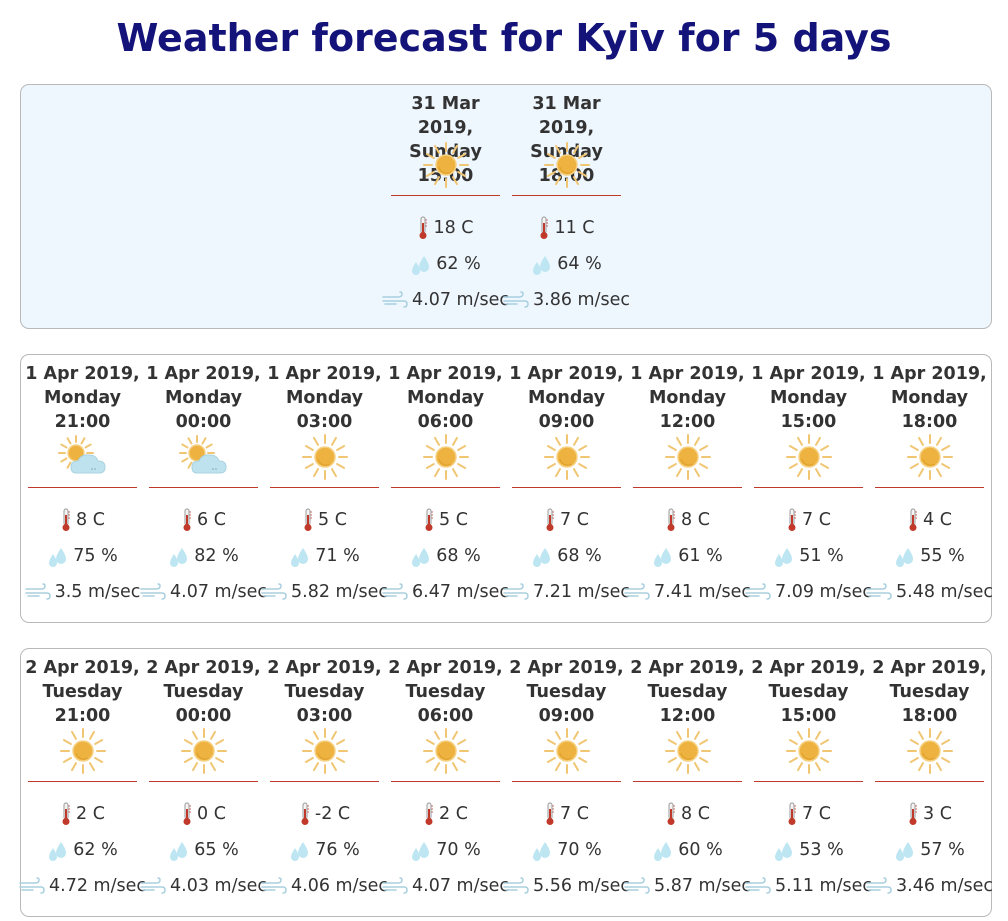  What do you see at coordinates (581, 300) in the screenshot?
I see `wind-value: 3.86 m/sec` at bounding box center [581, 300].